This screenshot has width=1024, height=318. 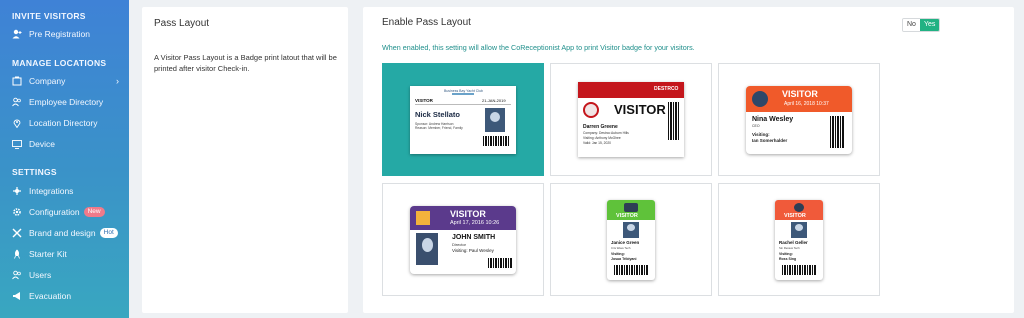 What do you see at coordinates (34, 172) in the screenshot?
I see `section-heading-settings: SETTINGS` at bounding box center [34, 172].